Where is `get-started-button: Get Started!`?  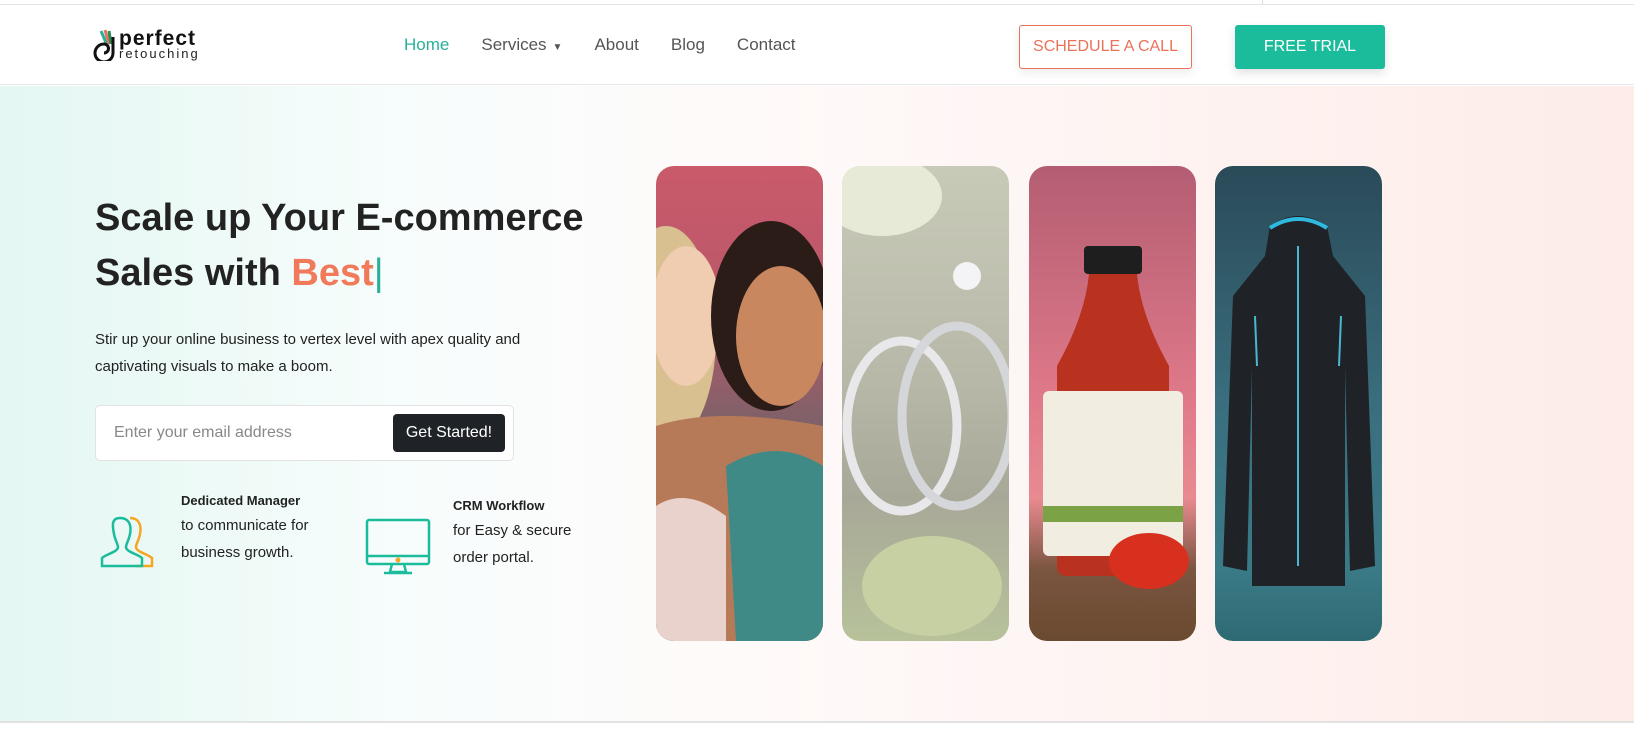 get-started-button: Get Started! is located at coordinates (449, 433).